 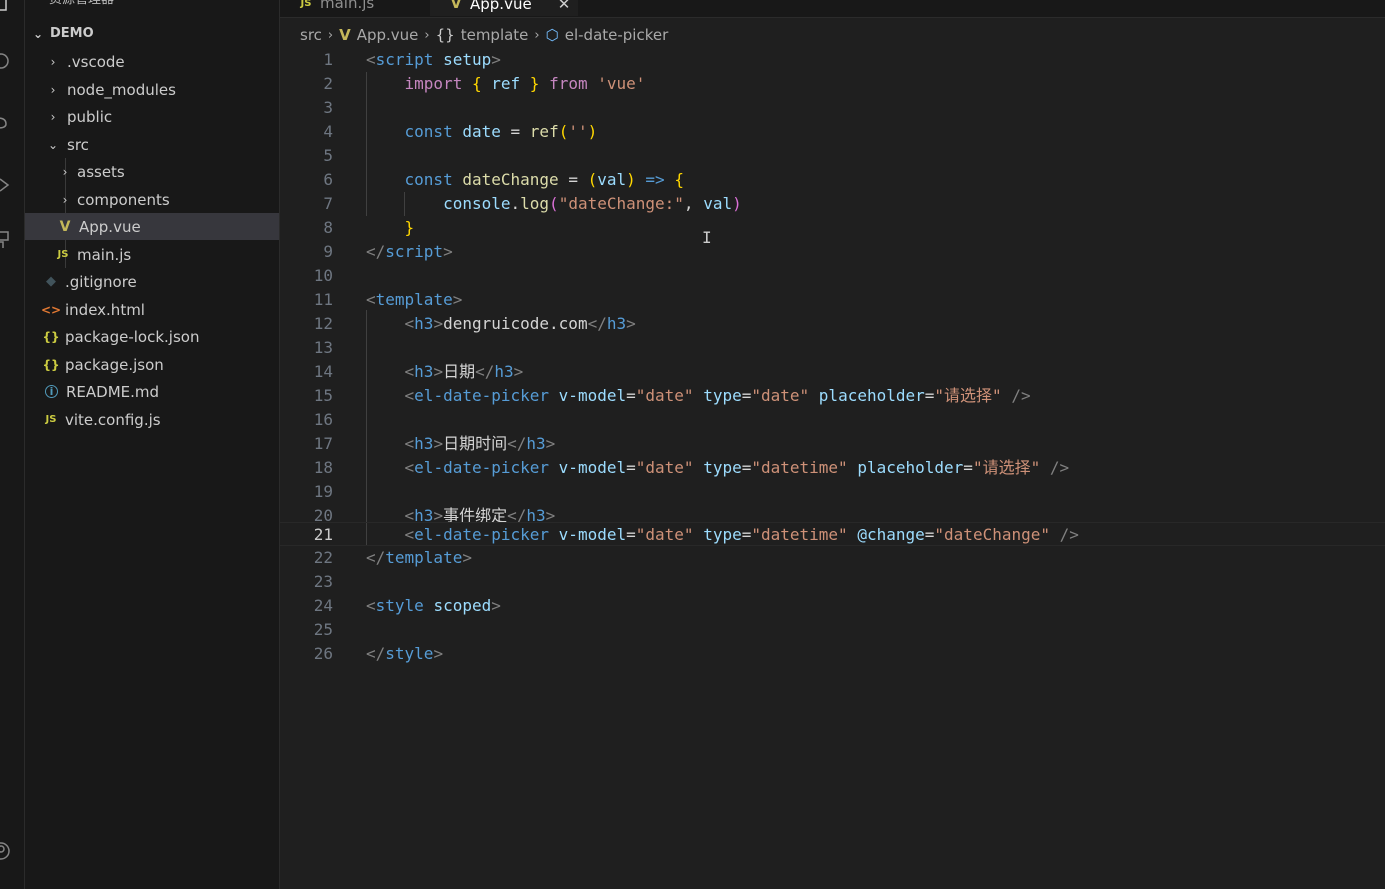 What do you see at coordinates (152, 61) in the screenshot?
I see `explorer-item-vscode: › .vscode` at bounding box center [152, 61].